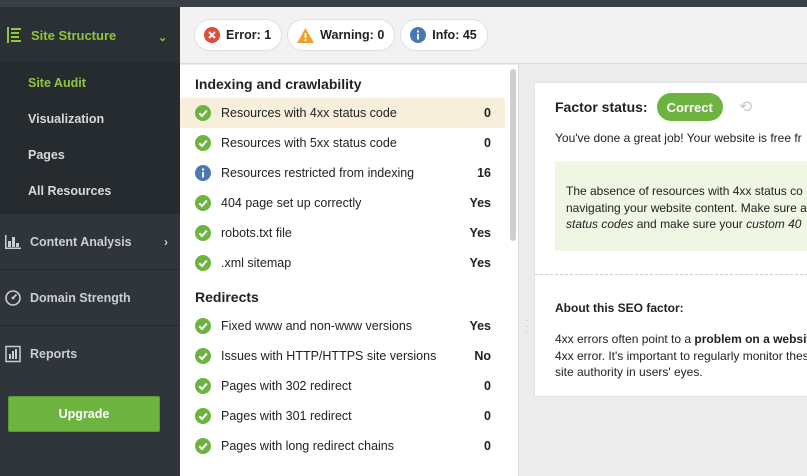 This screenshot has width=807, height=476. What do you see at coordinates (342, 233) in the screenshot?
I see `factor-row: robots.txt file Yes` at bounding box center [342, 233].